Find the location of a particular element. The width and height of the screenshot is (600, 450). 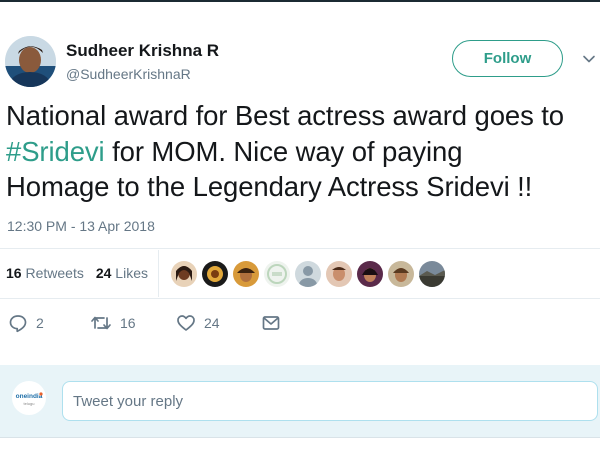

direct-message-action is located at coordinates (271, 323).